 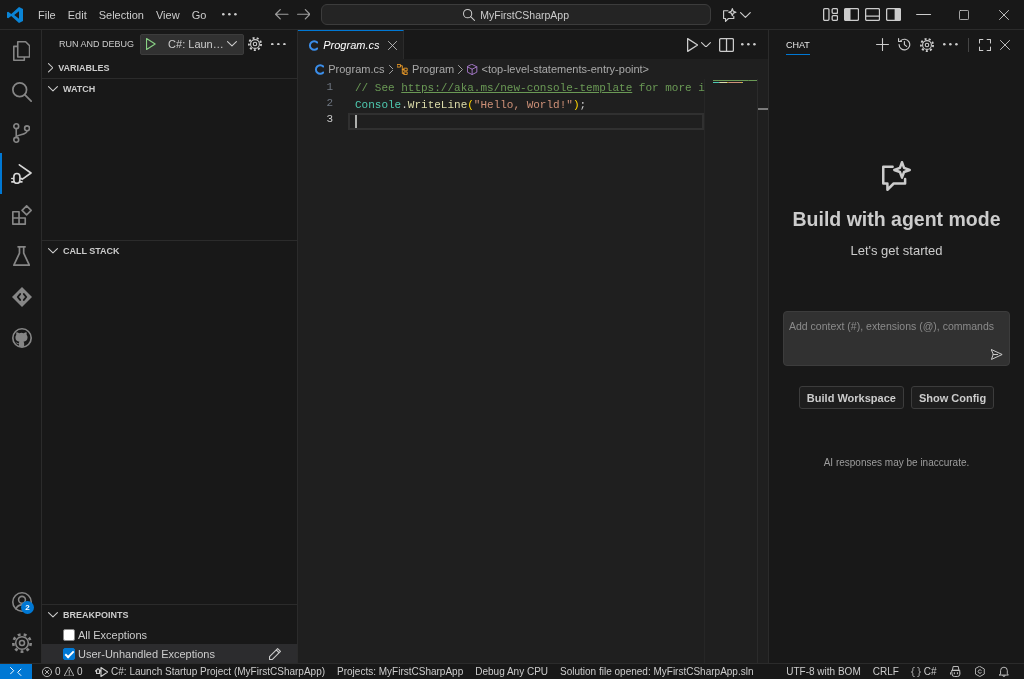 I want to click on forward-arrow-icon, so click(x=303, y=14).